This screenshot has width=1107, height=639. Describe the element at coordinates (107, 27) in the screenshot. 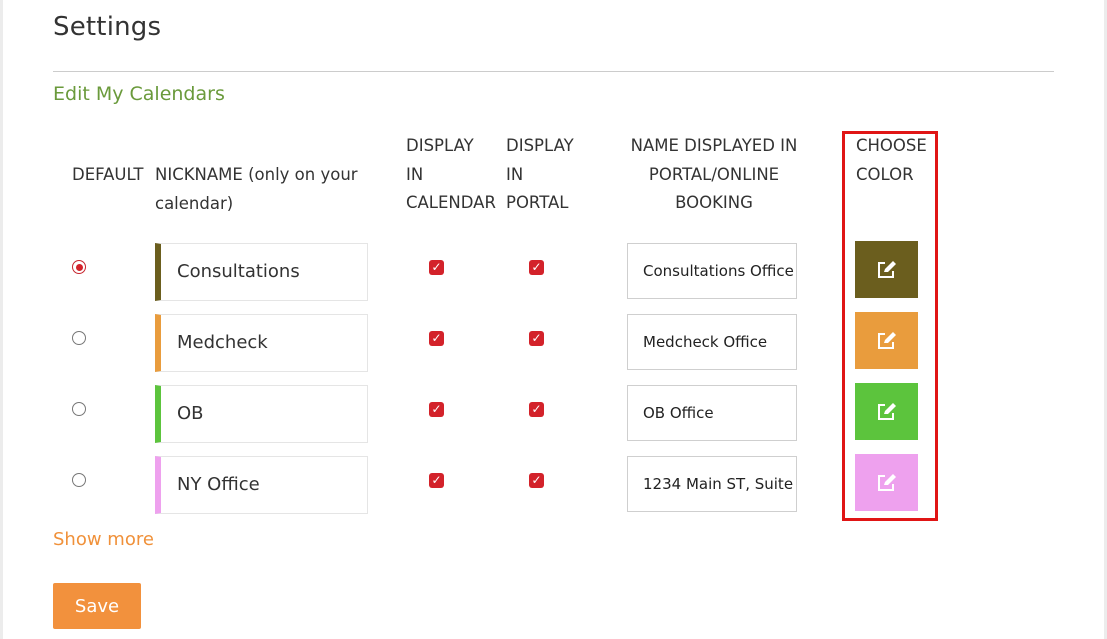

I see `page-title: Settings` at that location.